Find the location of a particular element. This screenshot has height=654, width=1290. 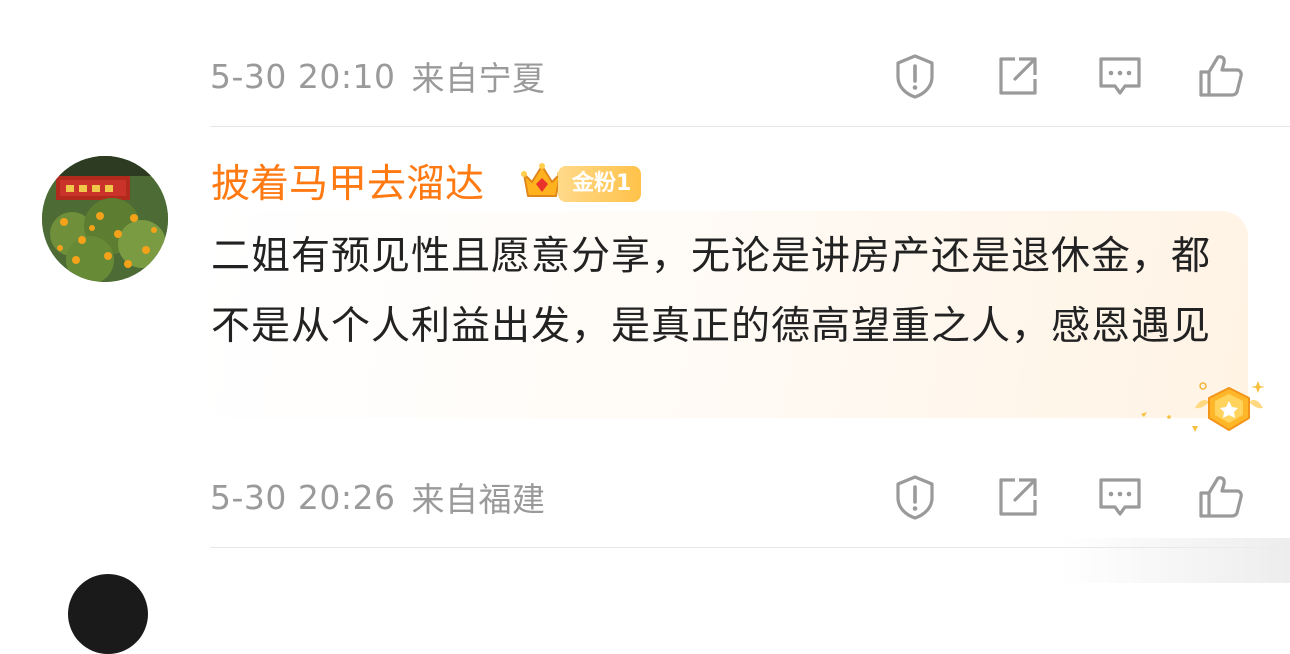

watermark-fade is located at coordinates (1175, 560).